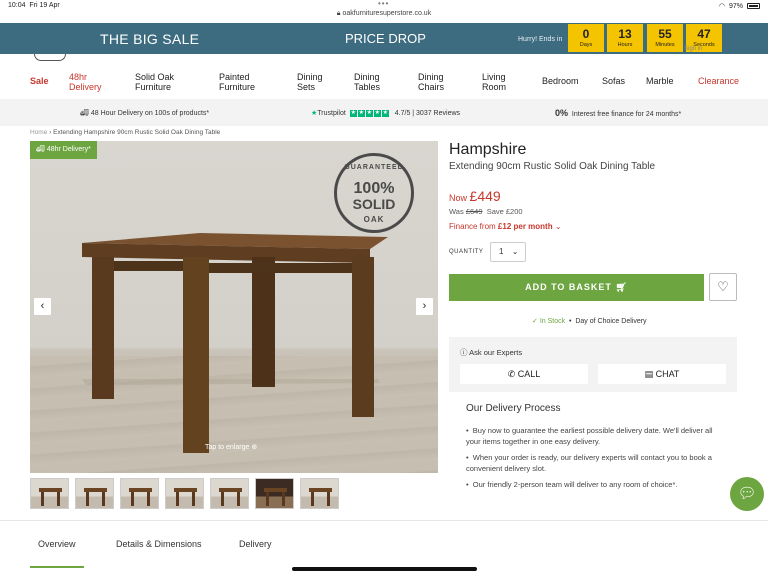  I want to click on status-icons: ◠ 97%, so click(739, 6).